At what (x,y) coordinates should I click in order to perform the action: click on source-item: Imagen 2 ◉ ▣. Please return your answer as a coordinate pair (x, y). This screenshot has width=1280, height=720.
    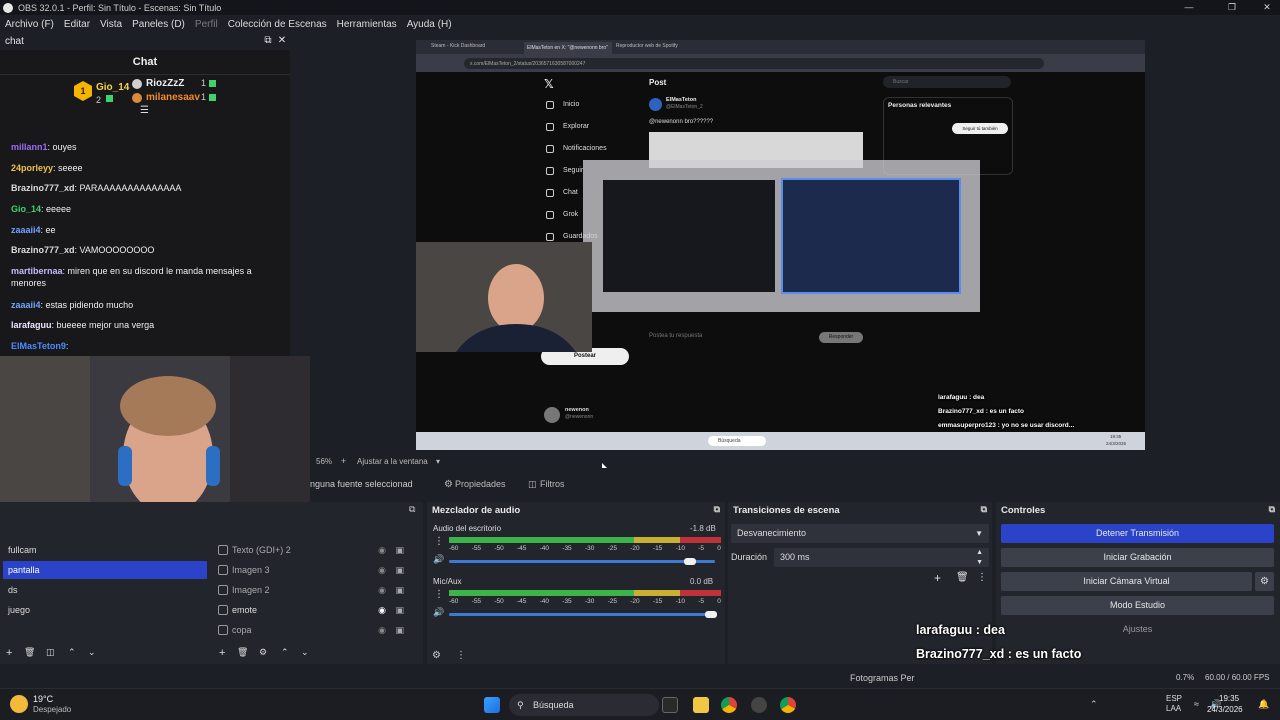
    Looking at the image, I should click on (316, 590).